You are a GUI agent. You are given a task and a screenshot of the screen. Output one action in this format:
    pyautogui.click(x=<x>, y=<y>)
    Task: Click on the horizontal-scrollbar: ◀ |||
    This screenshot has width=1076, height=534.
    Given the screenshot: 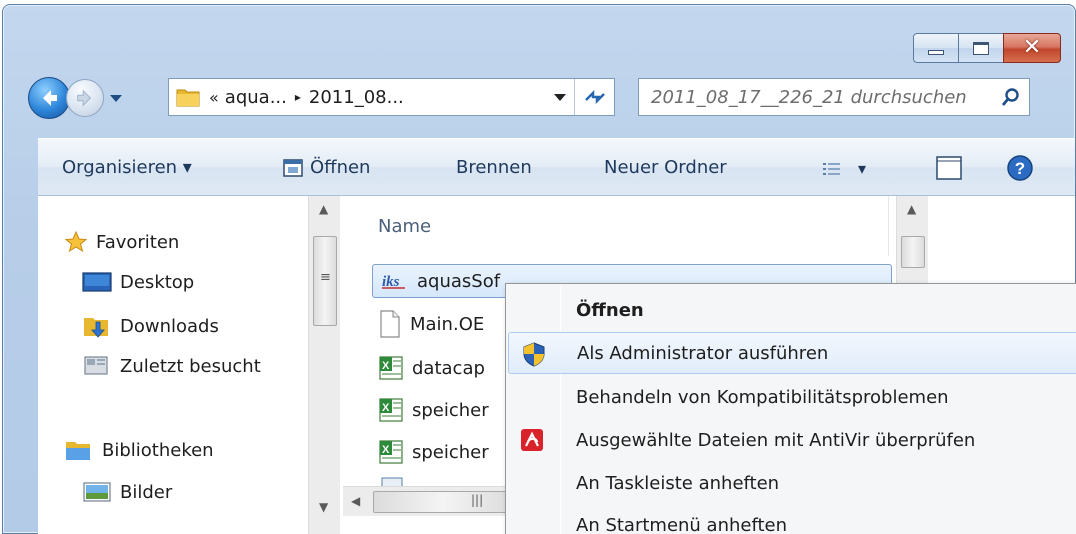 What is the action you would take?
    pyautogui.click(x=428, y=501)
    